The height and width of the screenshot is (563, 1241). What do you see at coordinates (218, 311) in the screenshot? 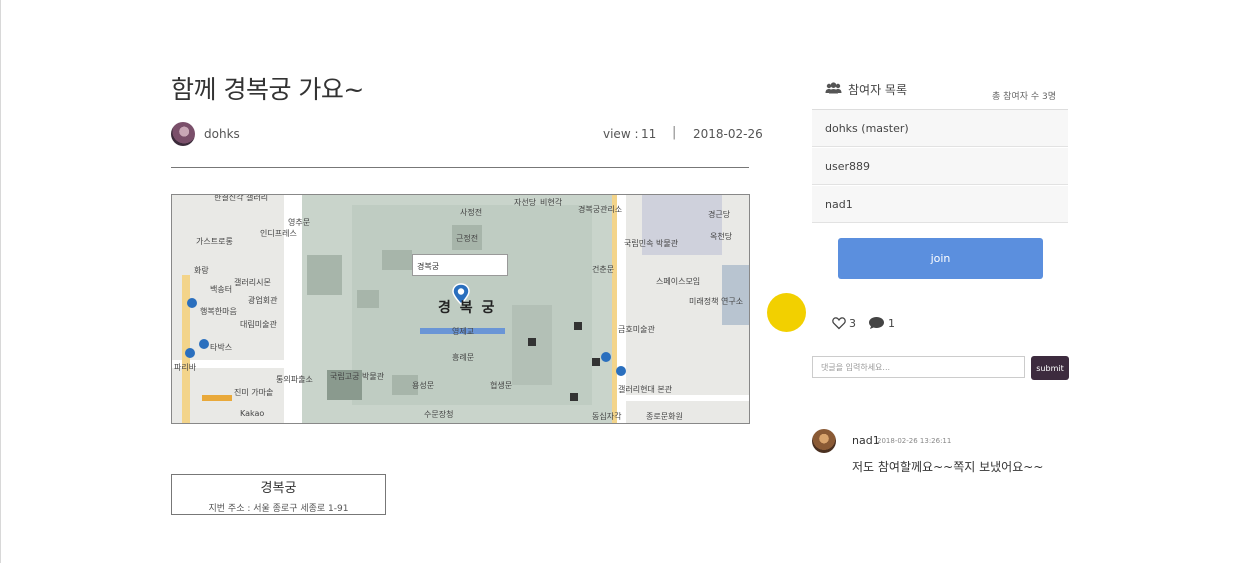
I see `map-label: 행복한마음` at bounding box center [218, 311].